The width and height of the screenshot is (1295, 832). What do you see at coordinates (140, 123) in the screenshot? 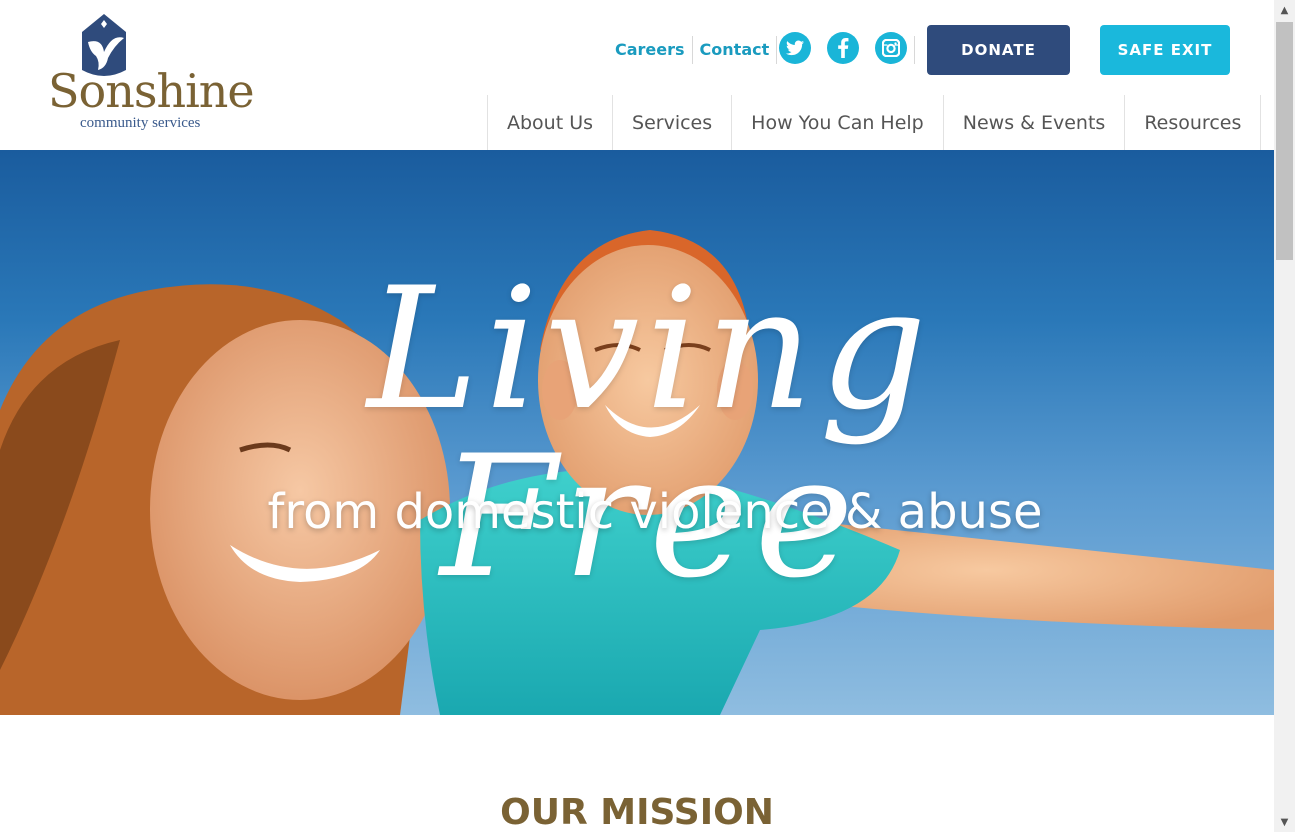
I see `logo-tagline: community services` at bounding box center [140, 123].